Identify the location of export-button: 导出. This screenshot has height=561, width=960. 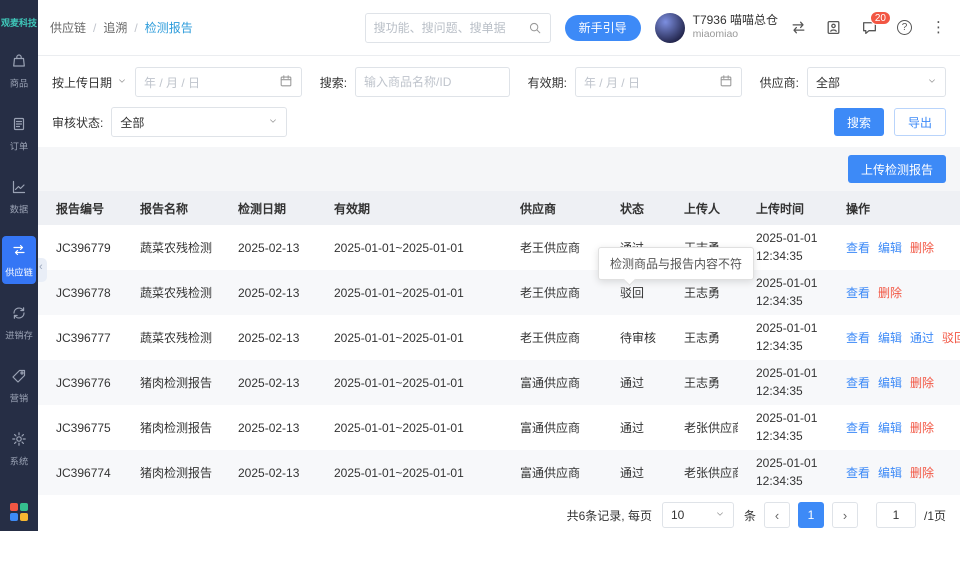
(919, 122).